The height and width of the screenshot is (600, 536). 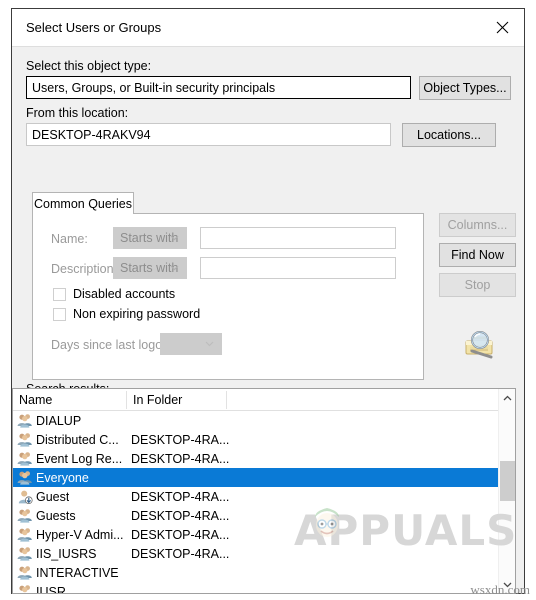 What do you see at coordinates (264, 572) in the screenshot?
I see `table-row: INTERACTIVE` at bounding box center [264, 572].